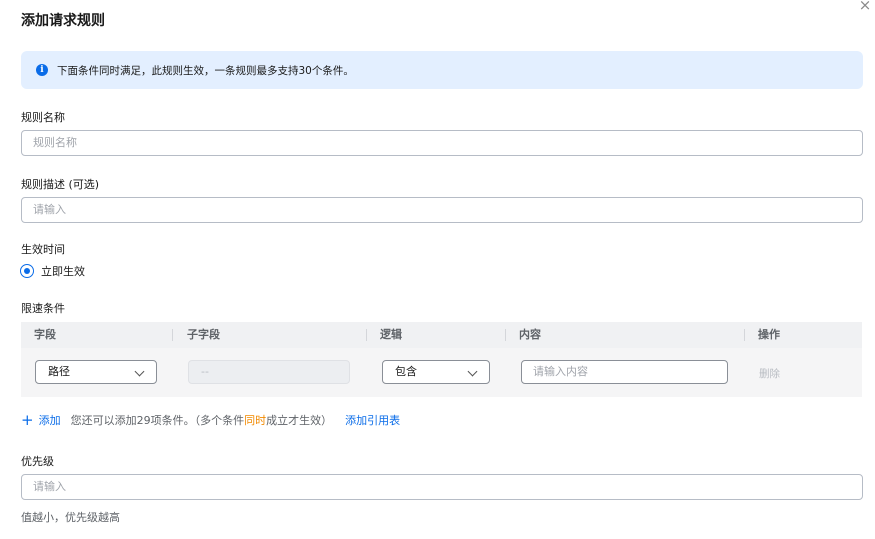 The height and width of the screenshot is (539, 875). I want to click on rule-desc-input: 请输入, so click(442, 210).